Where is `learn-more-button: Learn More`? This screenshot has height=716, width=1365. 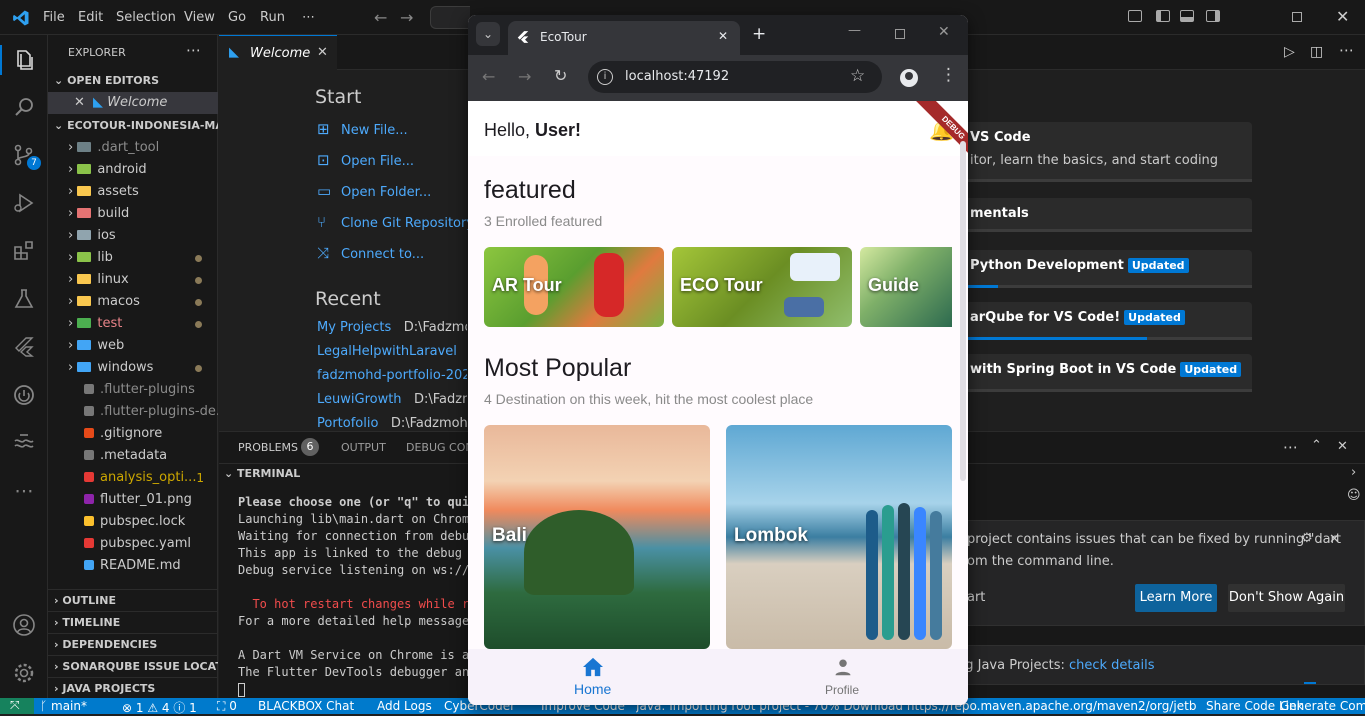 learn-more-button: Learn More is located at coordinates (1176, 598).